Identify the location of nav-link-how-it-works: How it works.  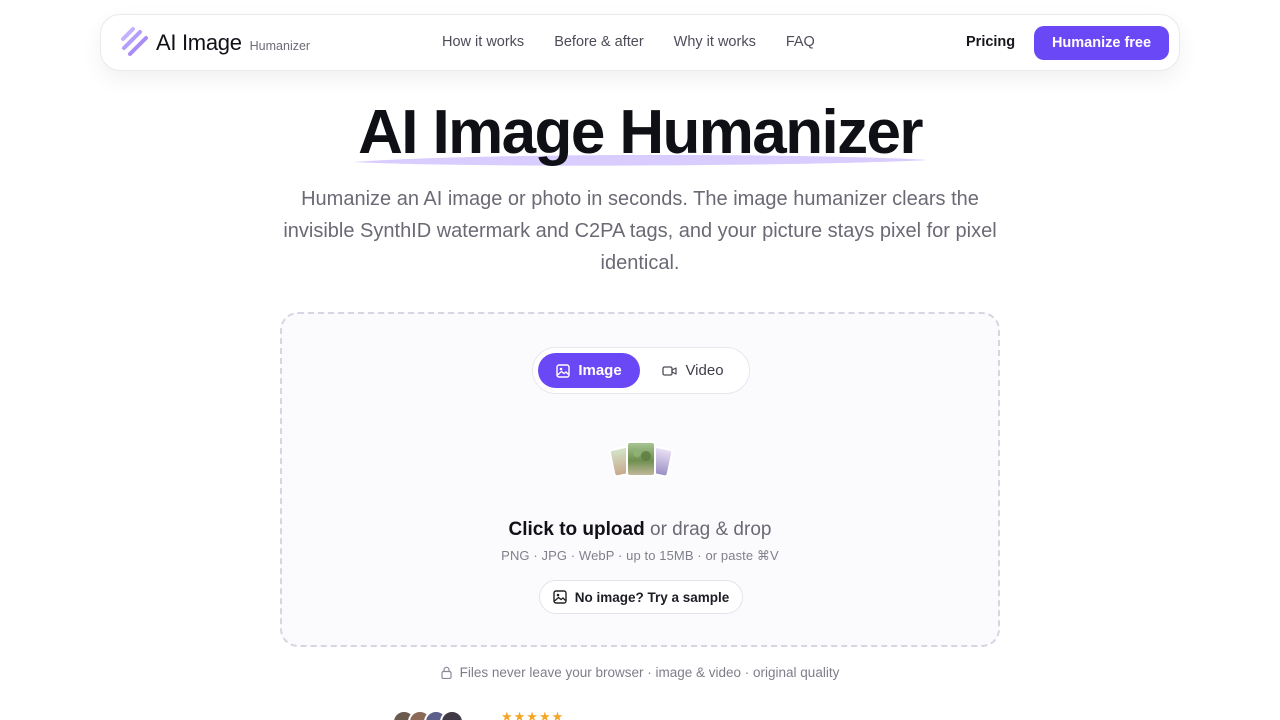
(483, 42).